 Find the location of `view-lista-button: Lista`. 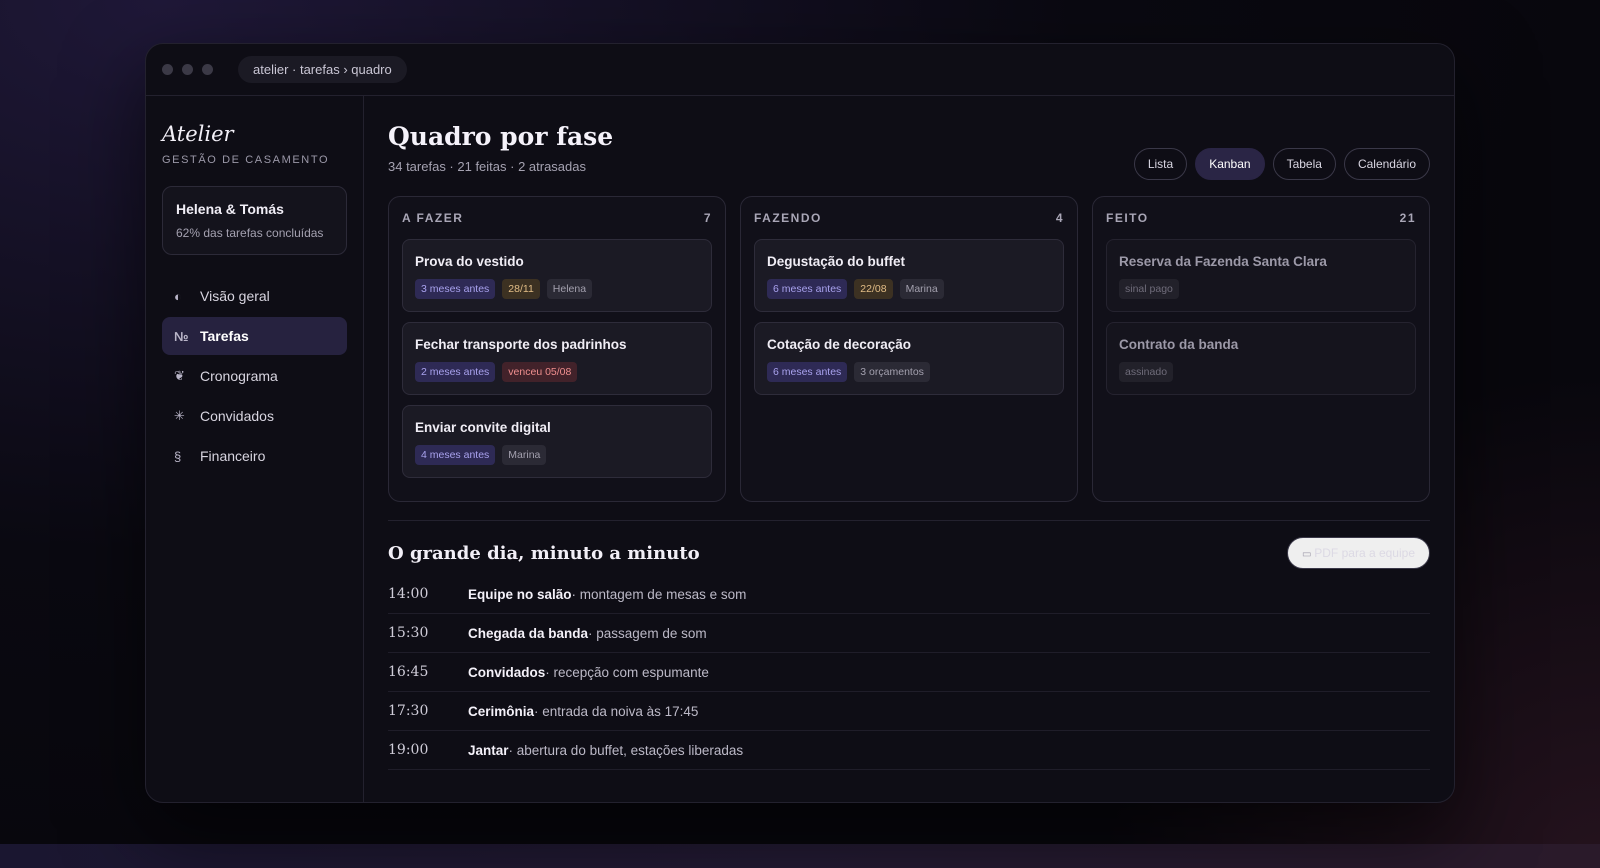

view-lista-button: Lista is located at coordinates (1160, 164).